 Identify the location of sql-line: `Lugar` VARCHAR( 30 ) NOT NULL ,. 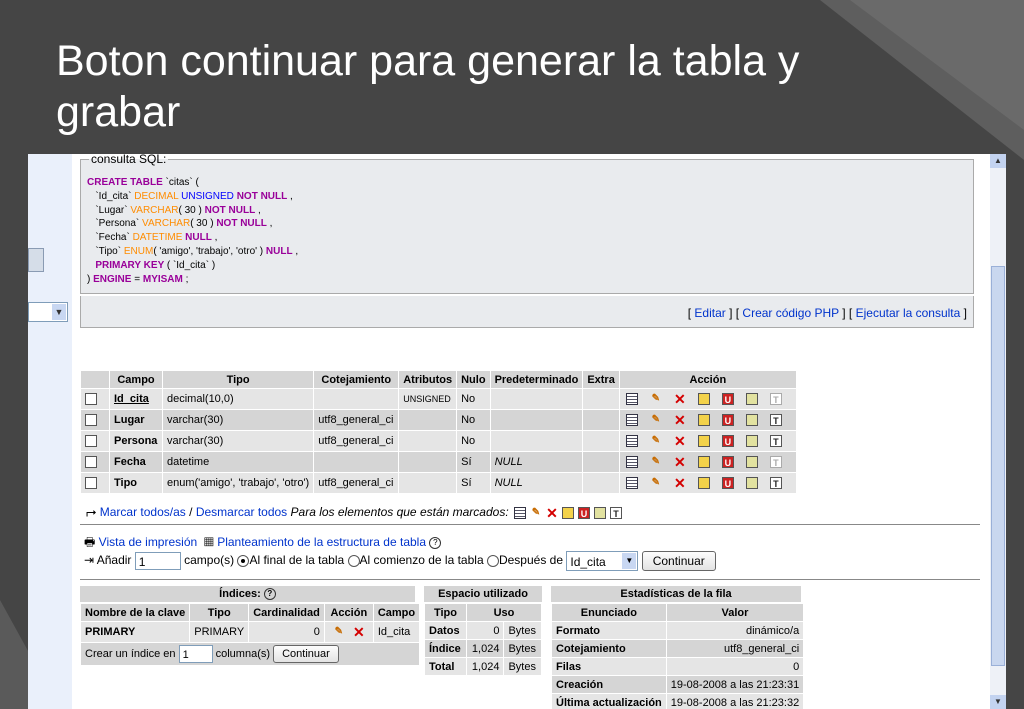
(192, 211).